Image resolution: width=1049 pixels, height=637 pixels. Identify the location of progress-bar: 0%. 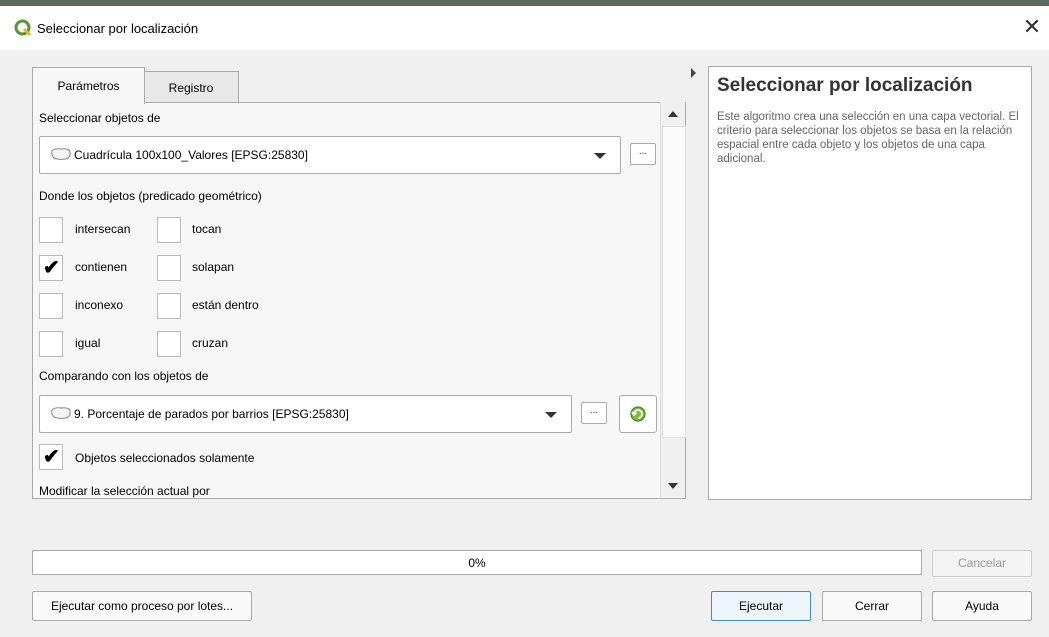
(477, 562).